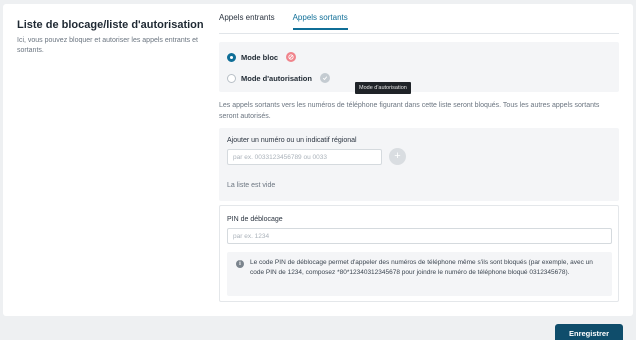  What do you see at coordinates (324, 78) in the screenshot?
I see `check-icon` at bounding box center [324, 78].